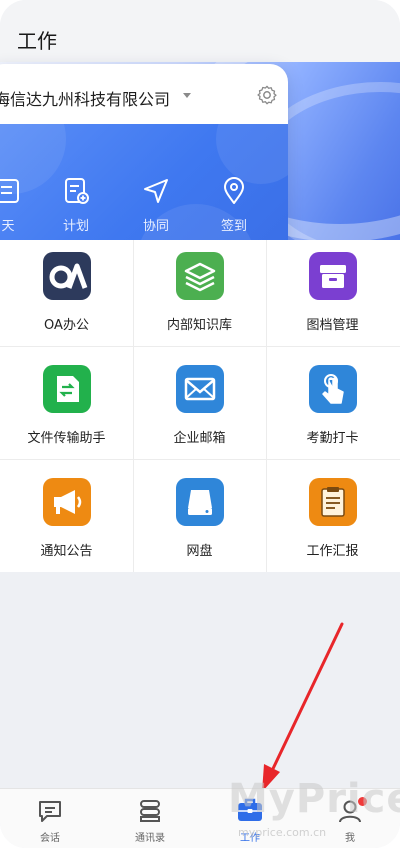 Image resolution: width=400 pixels, height=848 pixels. I want to click on contacts-icon, so click(150, 811).